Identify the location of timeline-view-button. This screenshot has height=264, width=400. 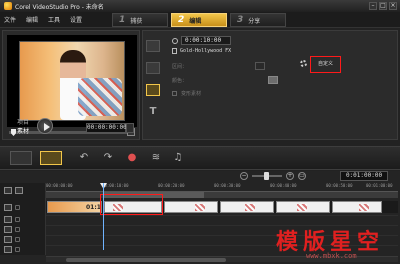
(51, 158).